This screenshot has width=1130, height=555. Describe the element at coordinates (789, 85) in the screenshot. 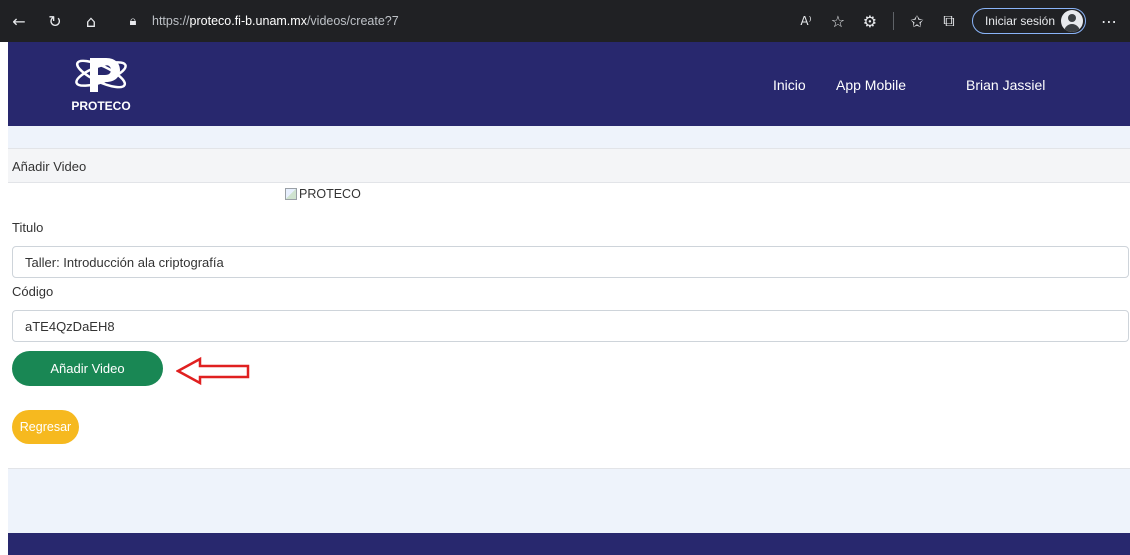

I see `nav-inicio: Inicio` at that location.